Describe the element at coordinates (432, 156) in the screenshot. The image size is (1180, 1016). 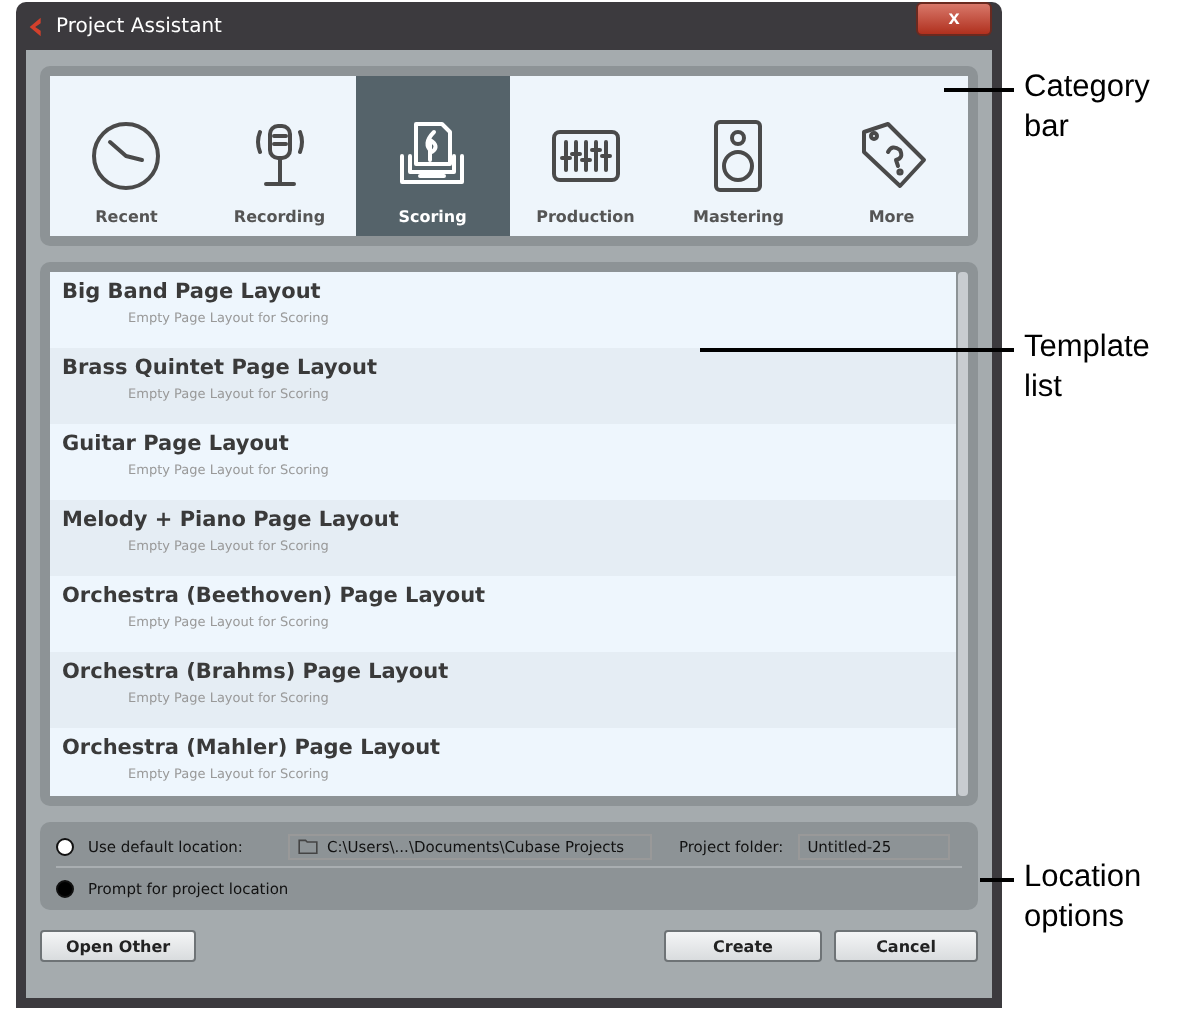
I see `category-tab: Scoring` at that location.